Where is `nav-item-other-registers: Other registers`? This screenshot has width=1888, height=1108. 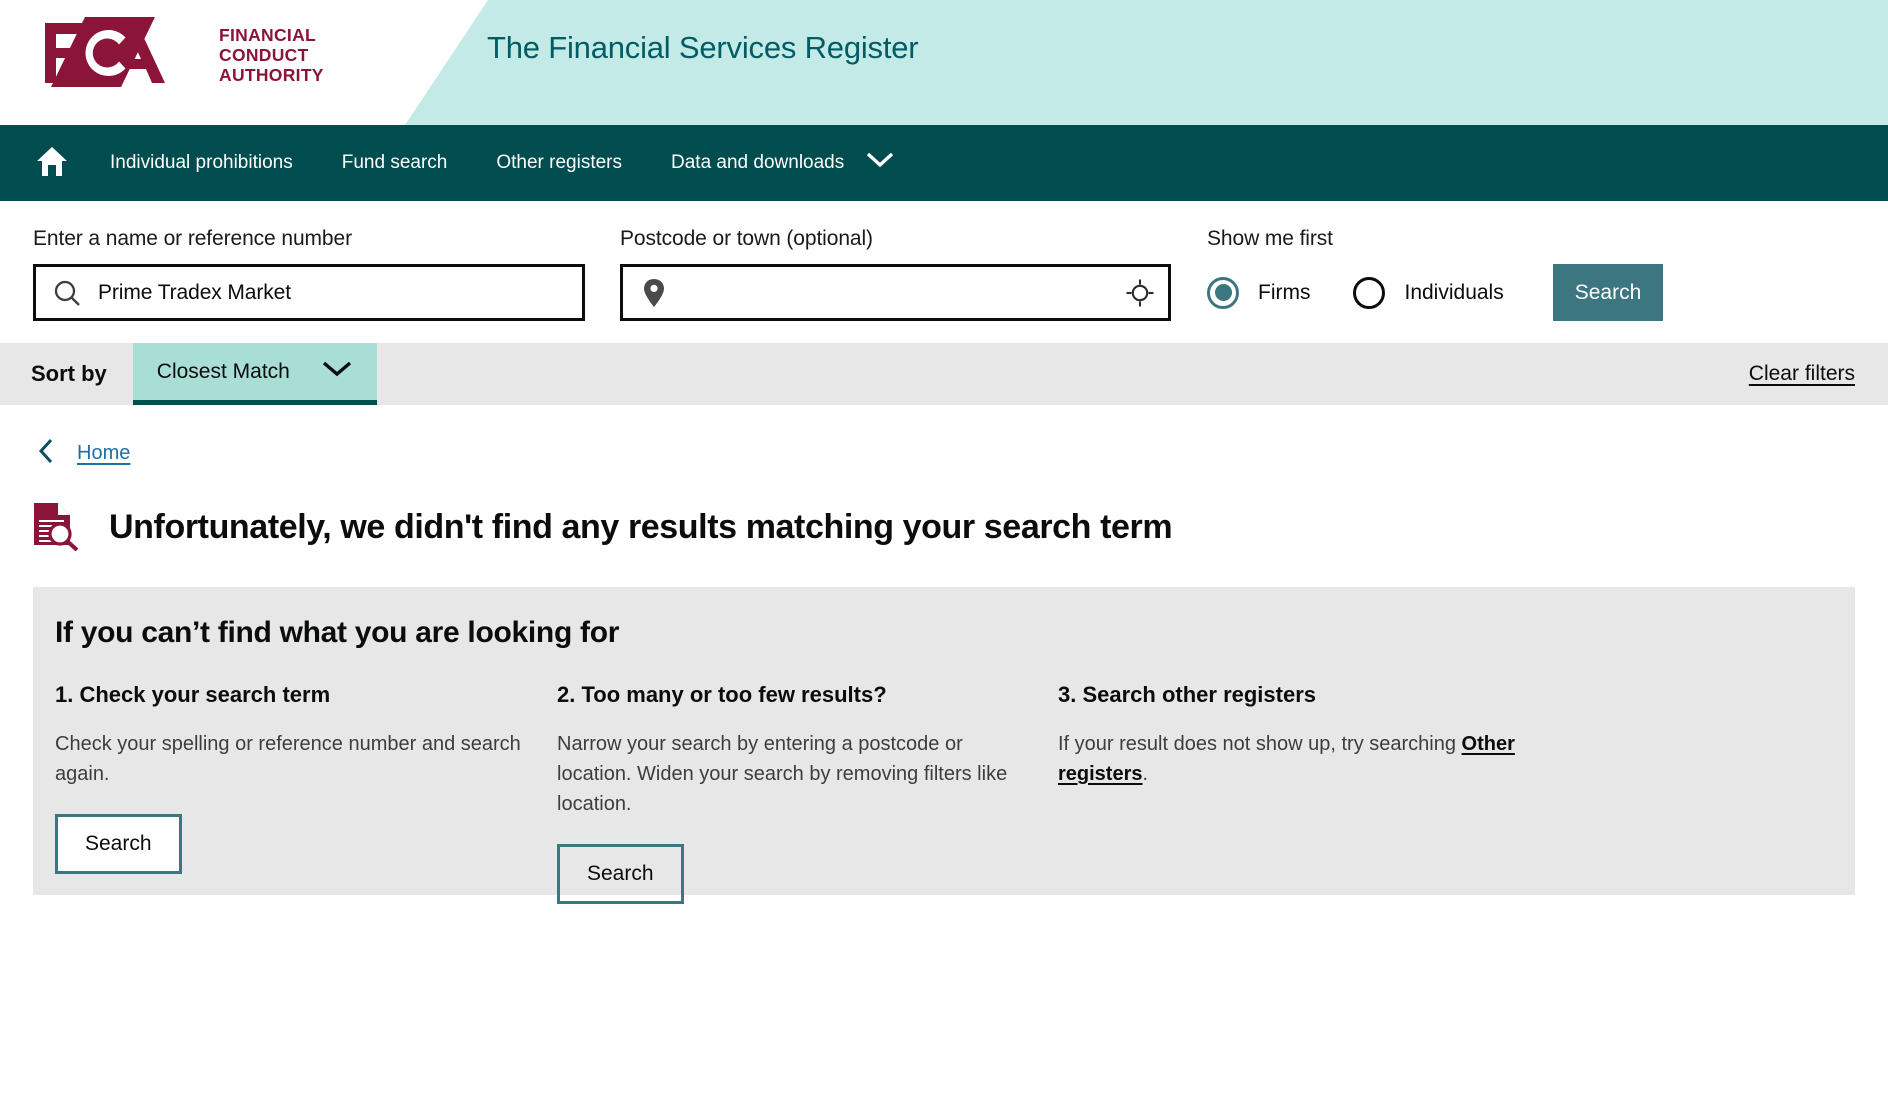
nav-item-other-registers: Other registers is located at coordinates (559, 163).